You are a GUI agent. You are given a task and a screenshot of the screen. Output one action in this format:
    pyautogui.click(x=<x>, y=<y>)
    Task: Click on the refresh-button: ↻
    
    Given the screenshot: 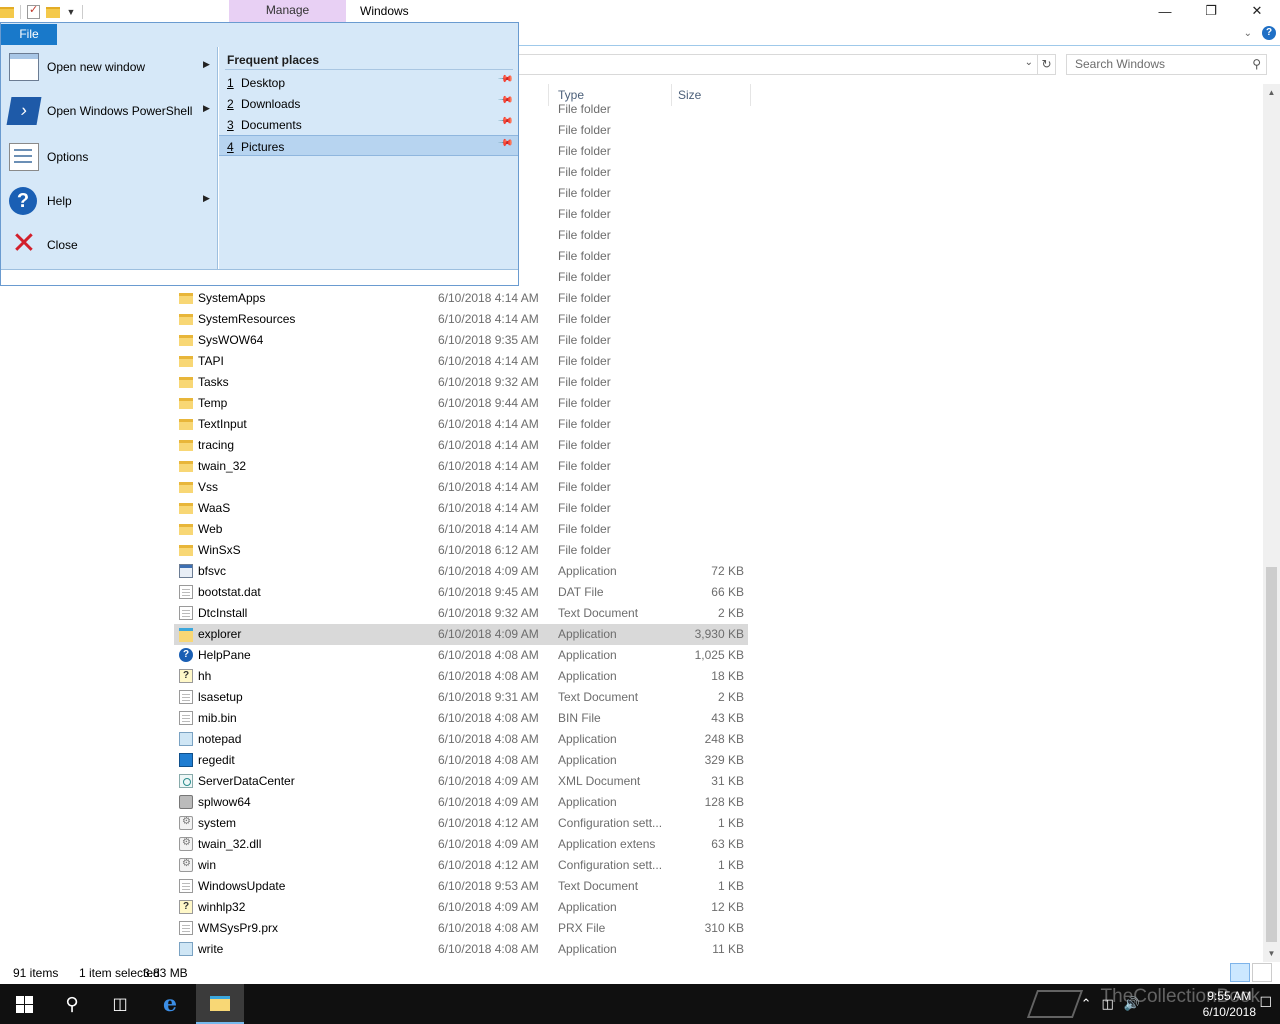 What is the action you would take?
    pyautogui.click(x=1047, y=64)
    